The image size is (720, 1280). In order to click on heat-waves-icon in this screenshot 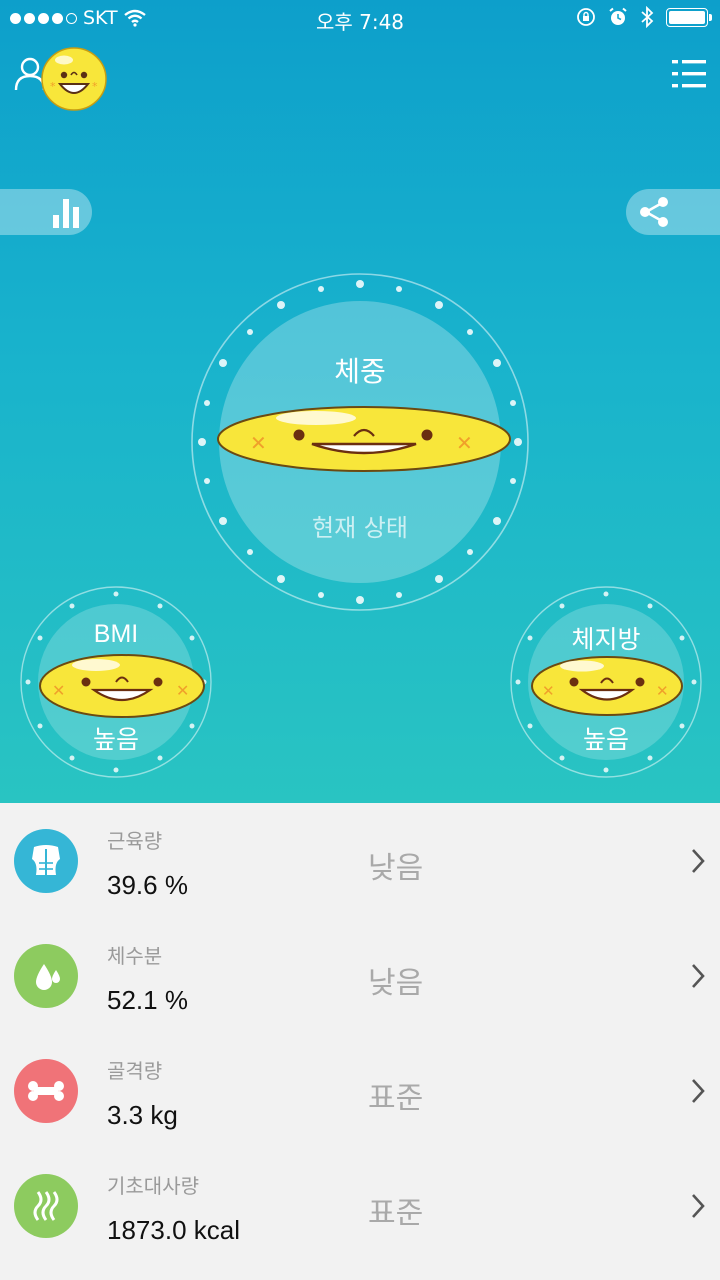, I will do `click(46, 1206)`.